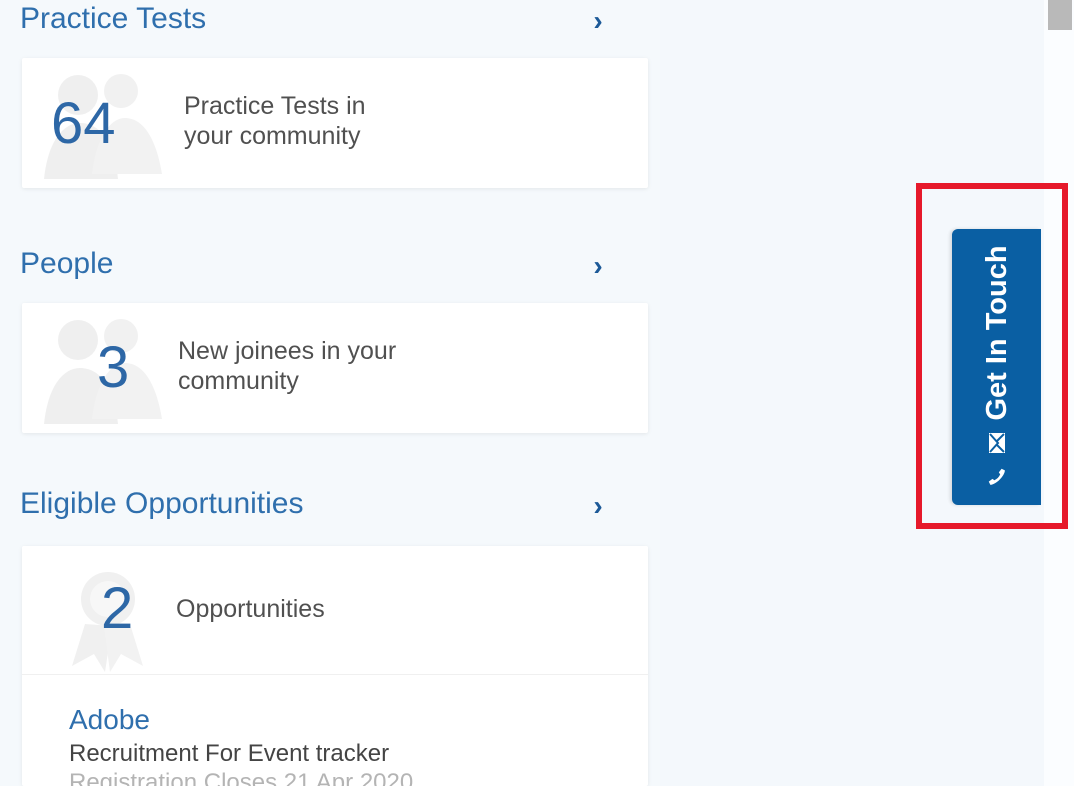 Image resolution: width=1074 pixels, height=786 pixels. I want to click on people-count: 3, so click(113, 367).